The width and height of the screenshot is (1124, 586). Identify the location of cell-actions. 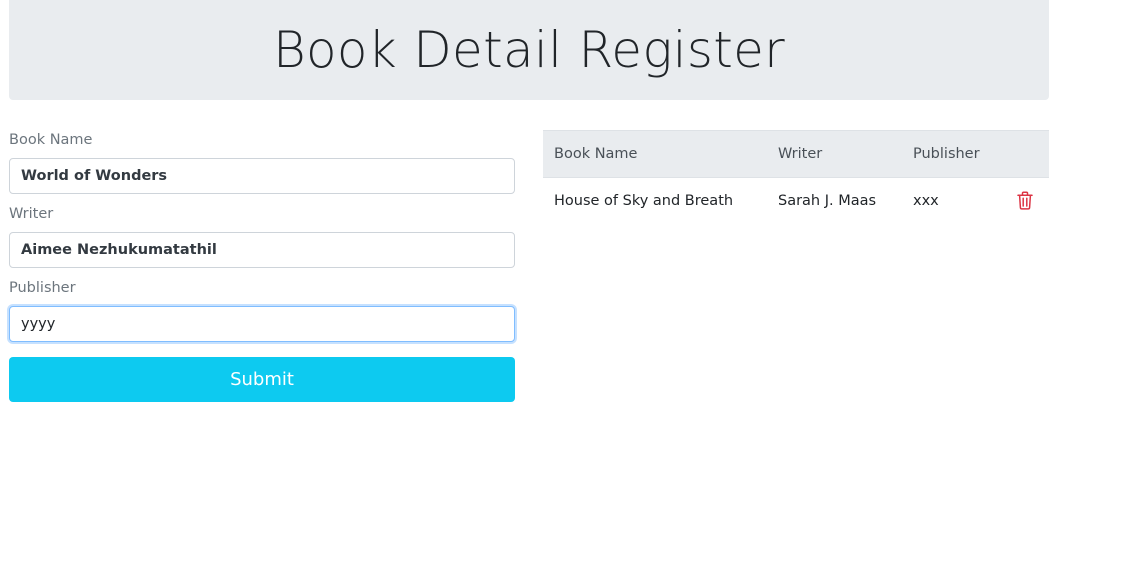
(1025, 201).